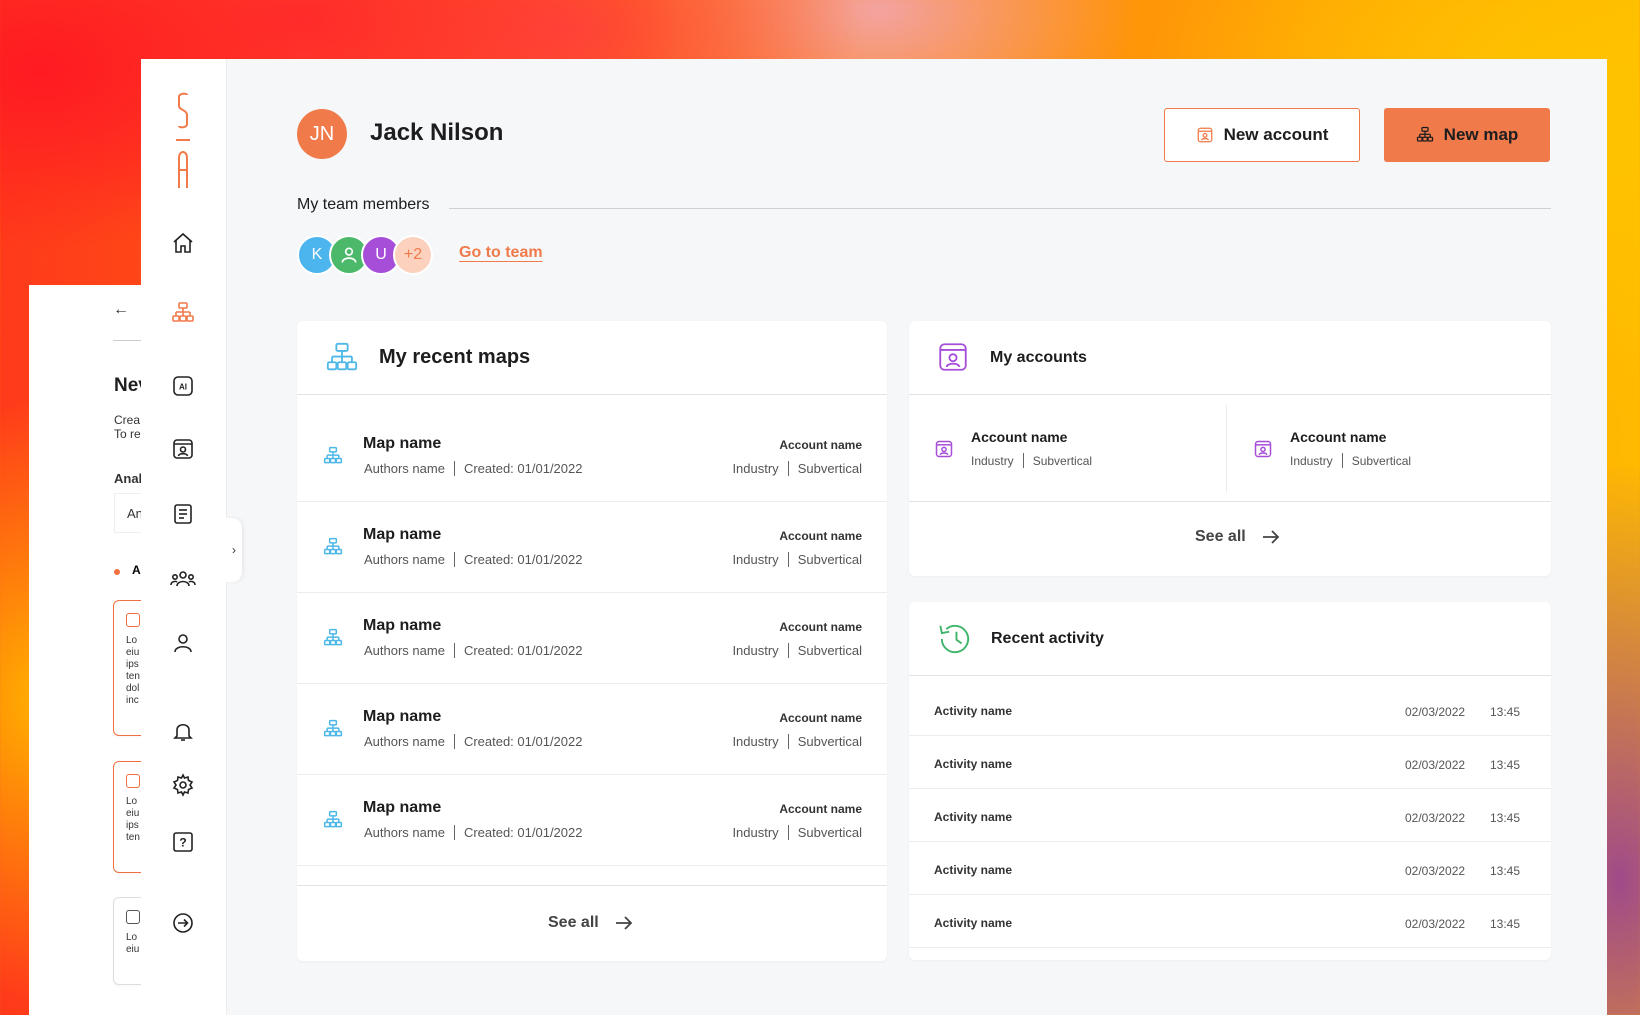 The width and height of the screenshot is (1640, 1015). I want to click on help-icon: ?, so click(183, 842).